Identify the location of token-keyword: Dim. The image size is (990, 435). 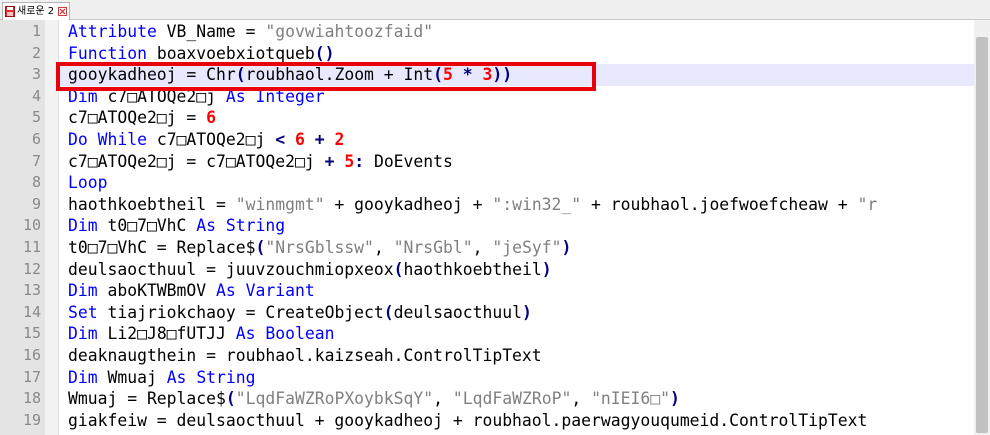
(83, 291).